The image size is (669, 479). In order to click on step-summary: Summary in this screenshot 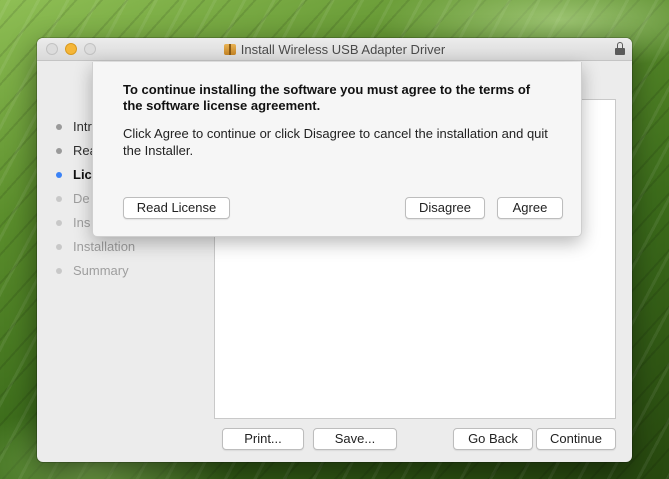, I will do `click(124, 271)`.